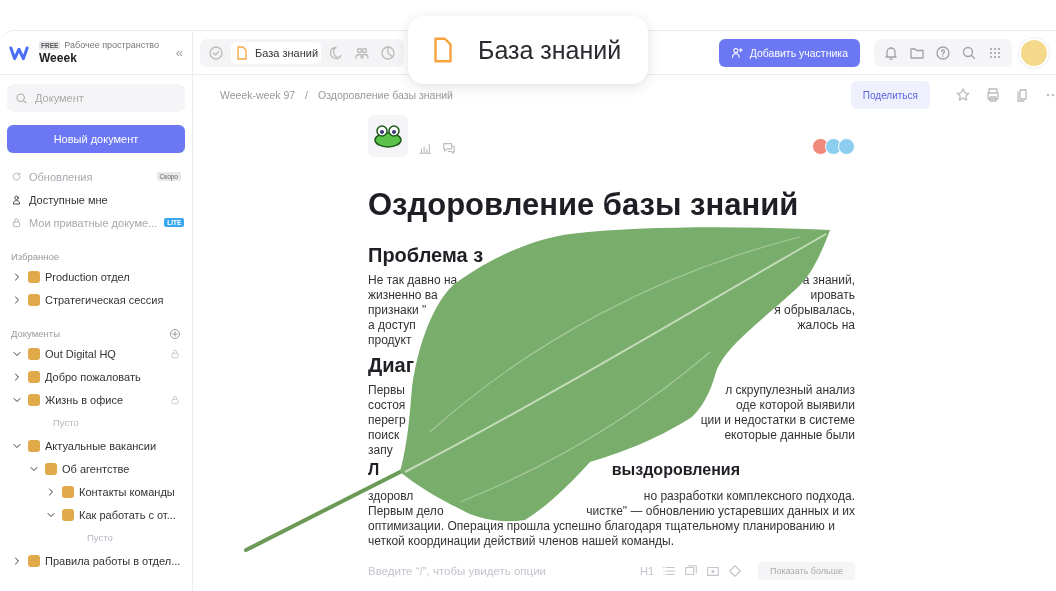 The height and width of the screenshot is (591, 1056). Describe the element at coordinates (380, 450) in the screenshot. I see `paragraph-text: запу` at that location.